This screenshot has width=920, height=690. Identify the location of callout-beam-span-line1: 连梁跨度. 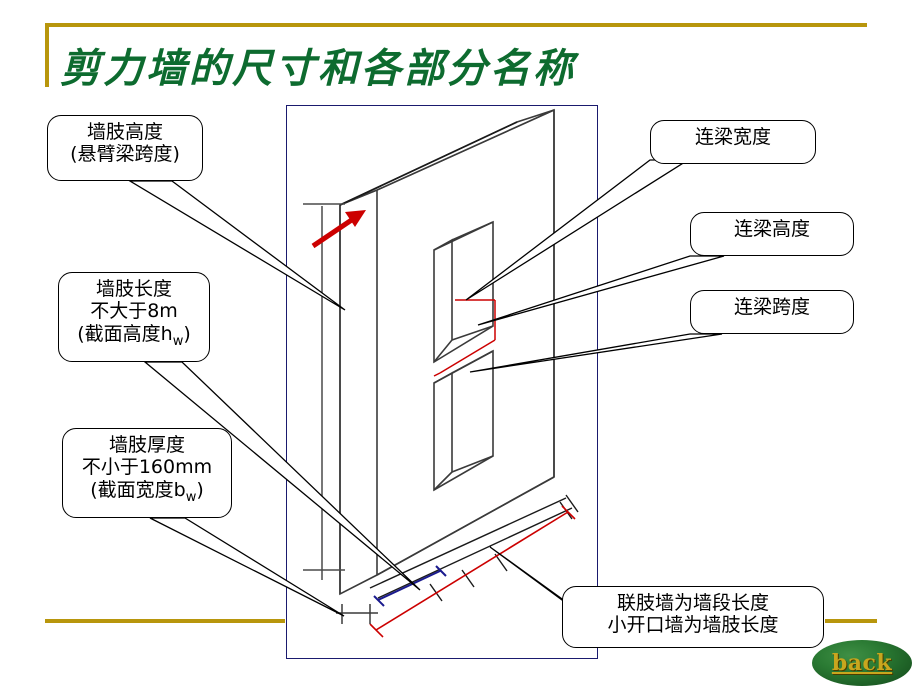
(771, 307).